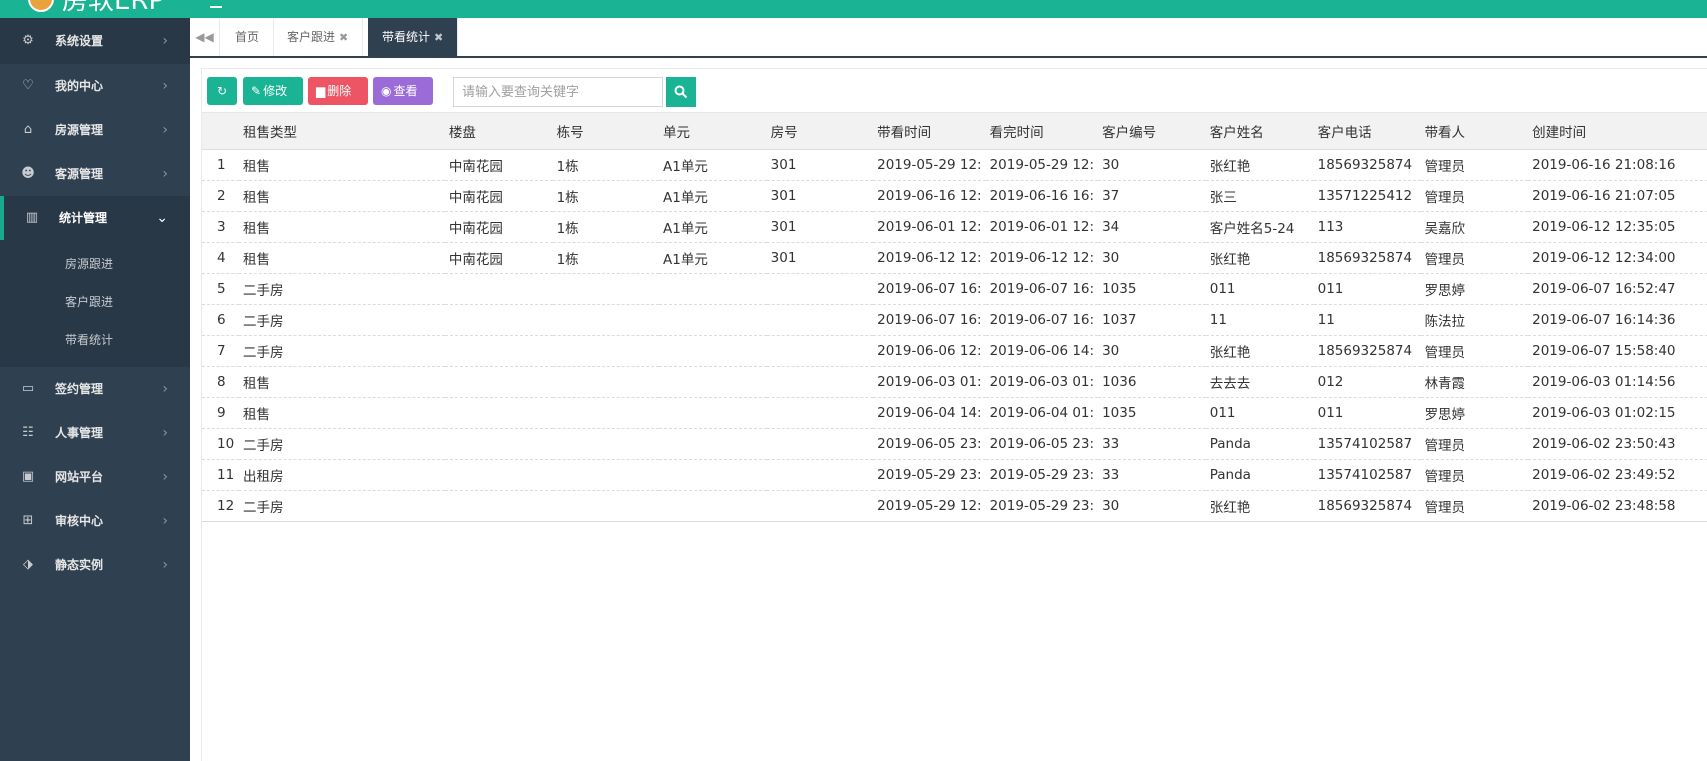  What do you see at coordinates (220, 227) in the screenshot?
I see `row-index-cell: 3` at bounding box center [220, 227].